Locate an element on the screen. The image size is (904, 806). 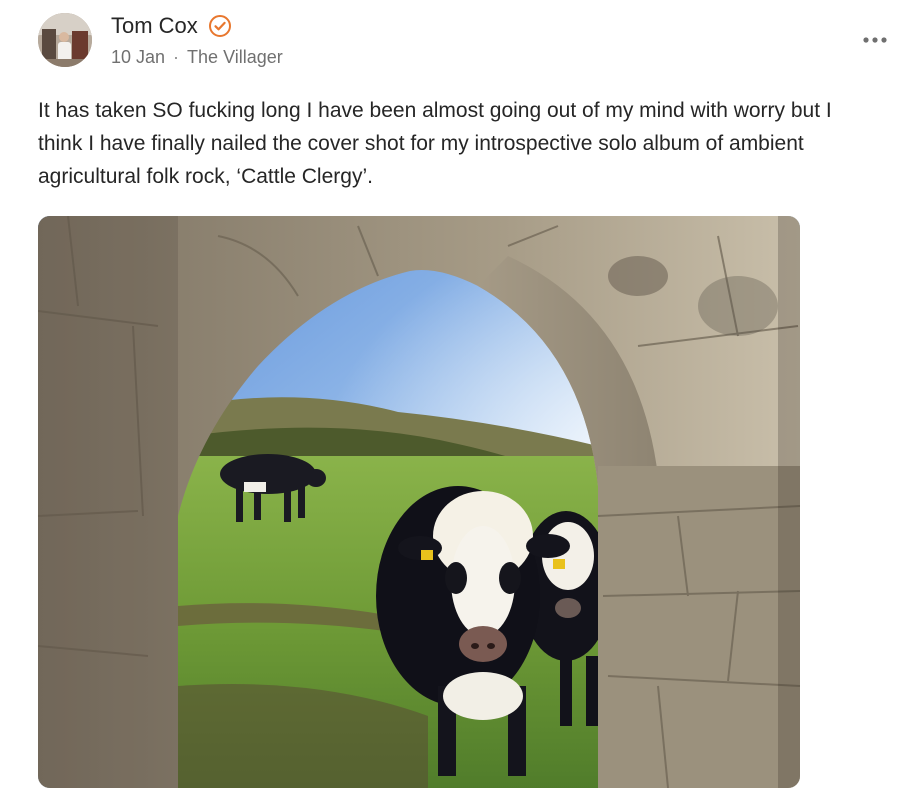
post-date: 10 Jan is located at coordinates (138, 57).